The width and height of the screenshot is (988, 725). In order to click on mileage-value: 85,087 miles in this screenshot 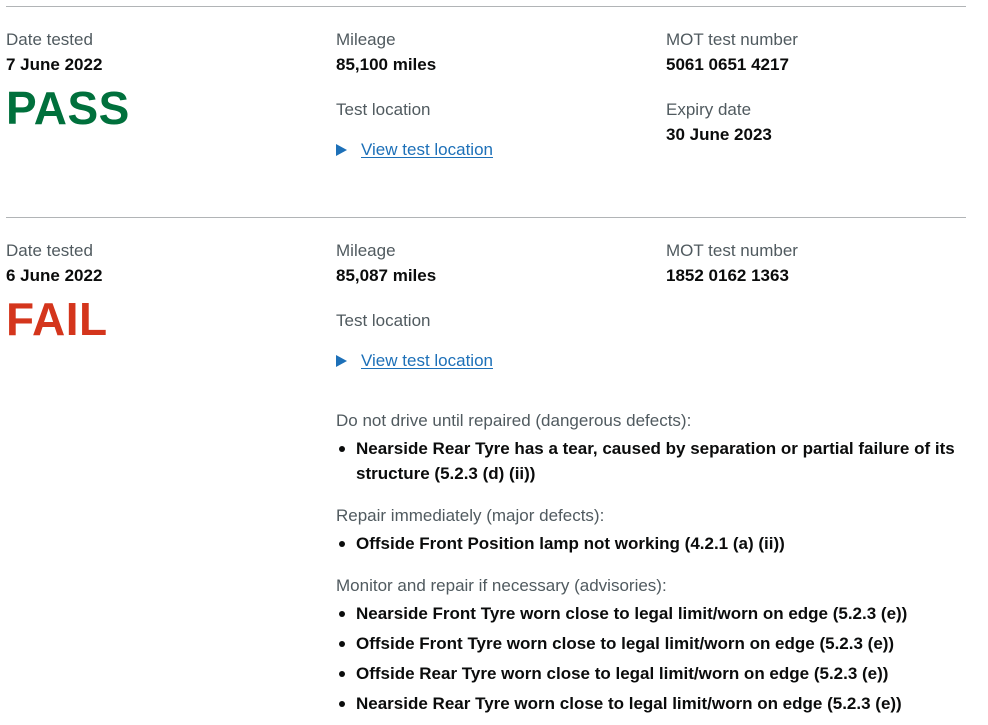, I will do `click(386, 275)`.